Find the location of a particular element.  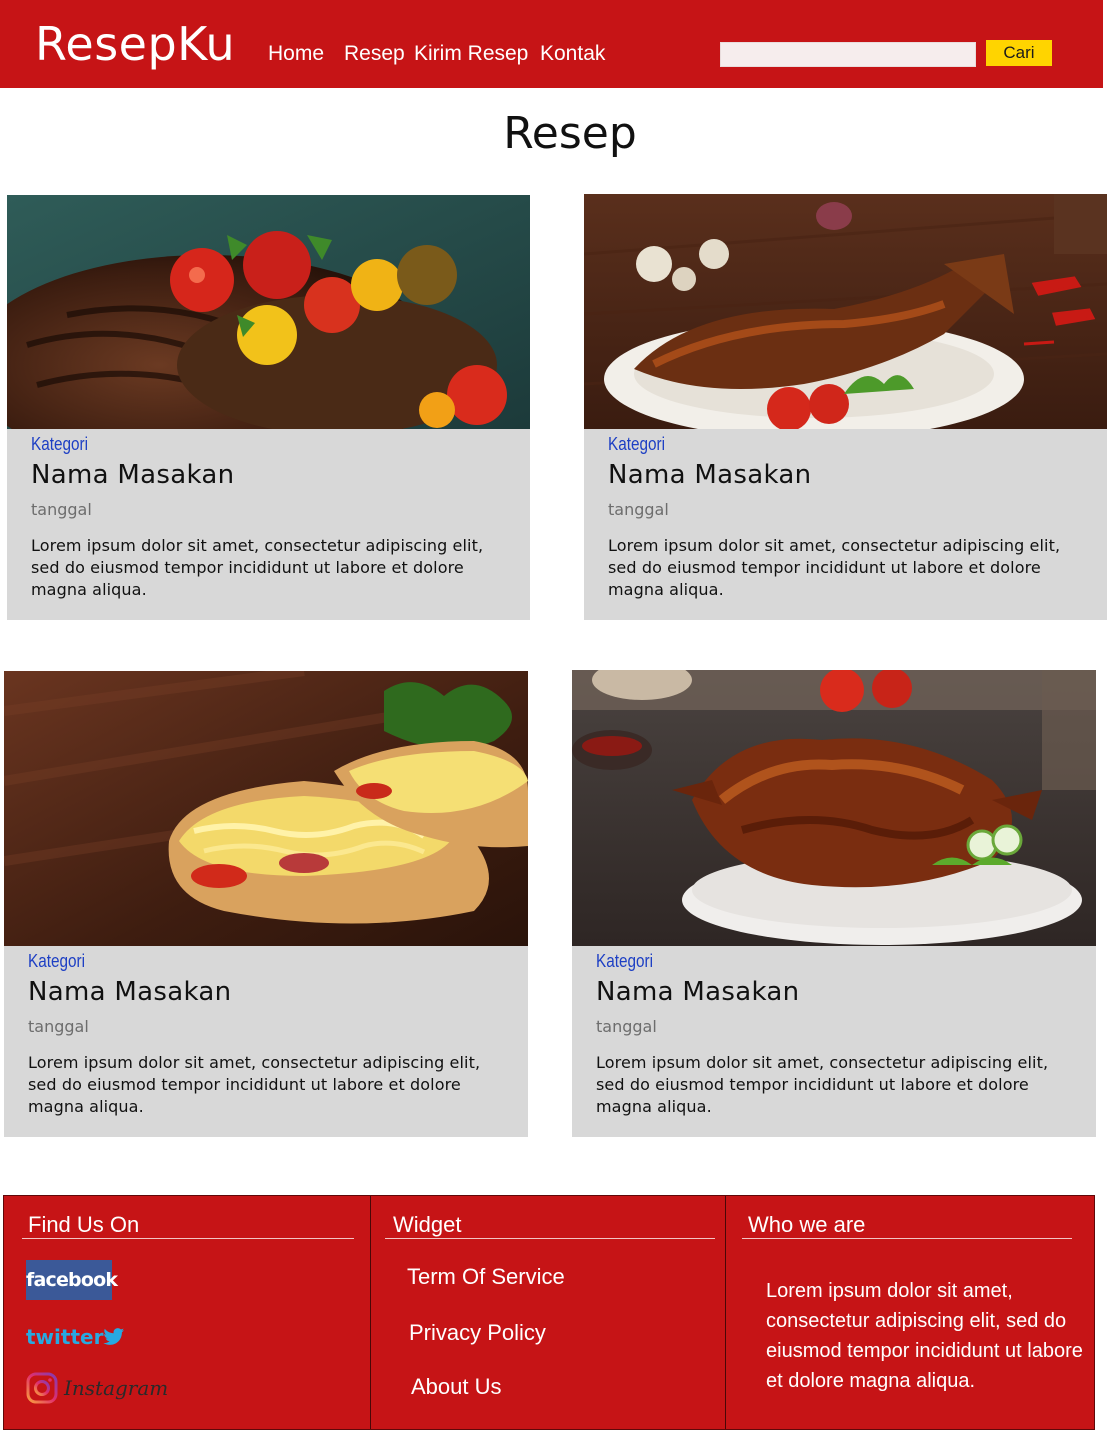

nav-home: Home is located at coordinates (296, 54).